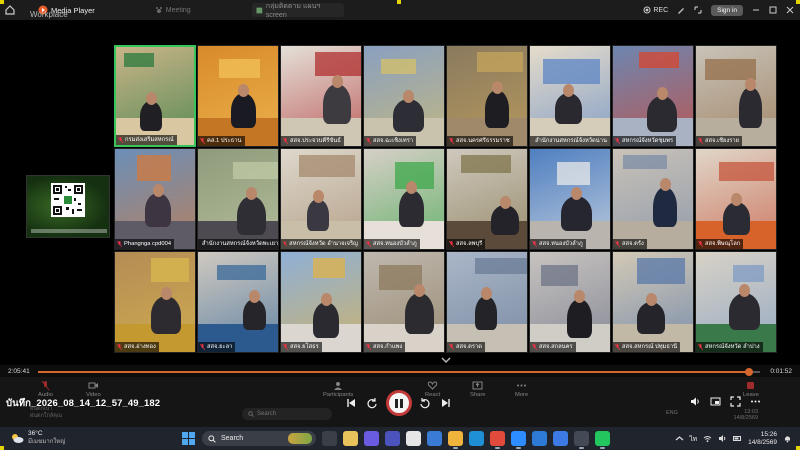 This screenshot has height=450, width=800. What do you see at coordinates (695, 401) in the screenshot?
I see `volume-icon` at bounding box center [695, 401].